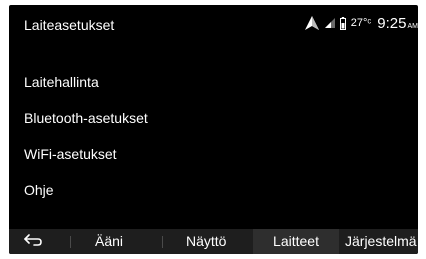 The image size is (426, 259). I want to click on menu-item-help: Ohje, so click(214, 190).